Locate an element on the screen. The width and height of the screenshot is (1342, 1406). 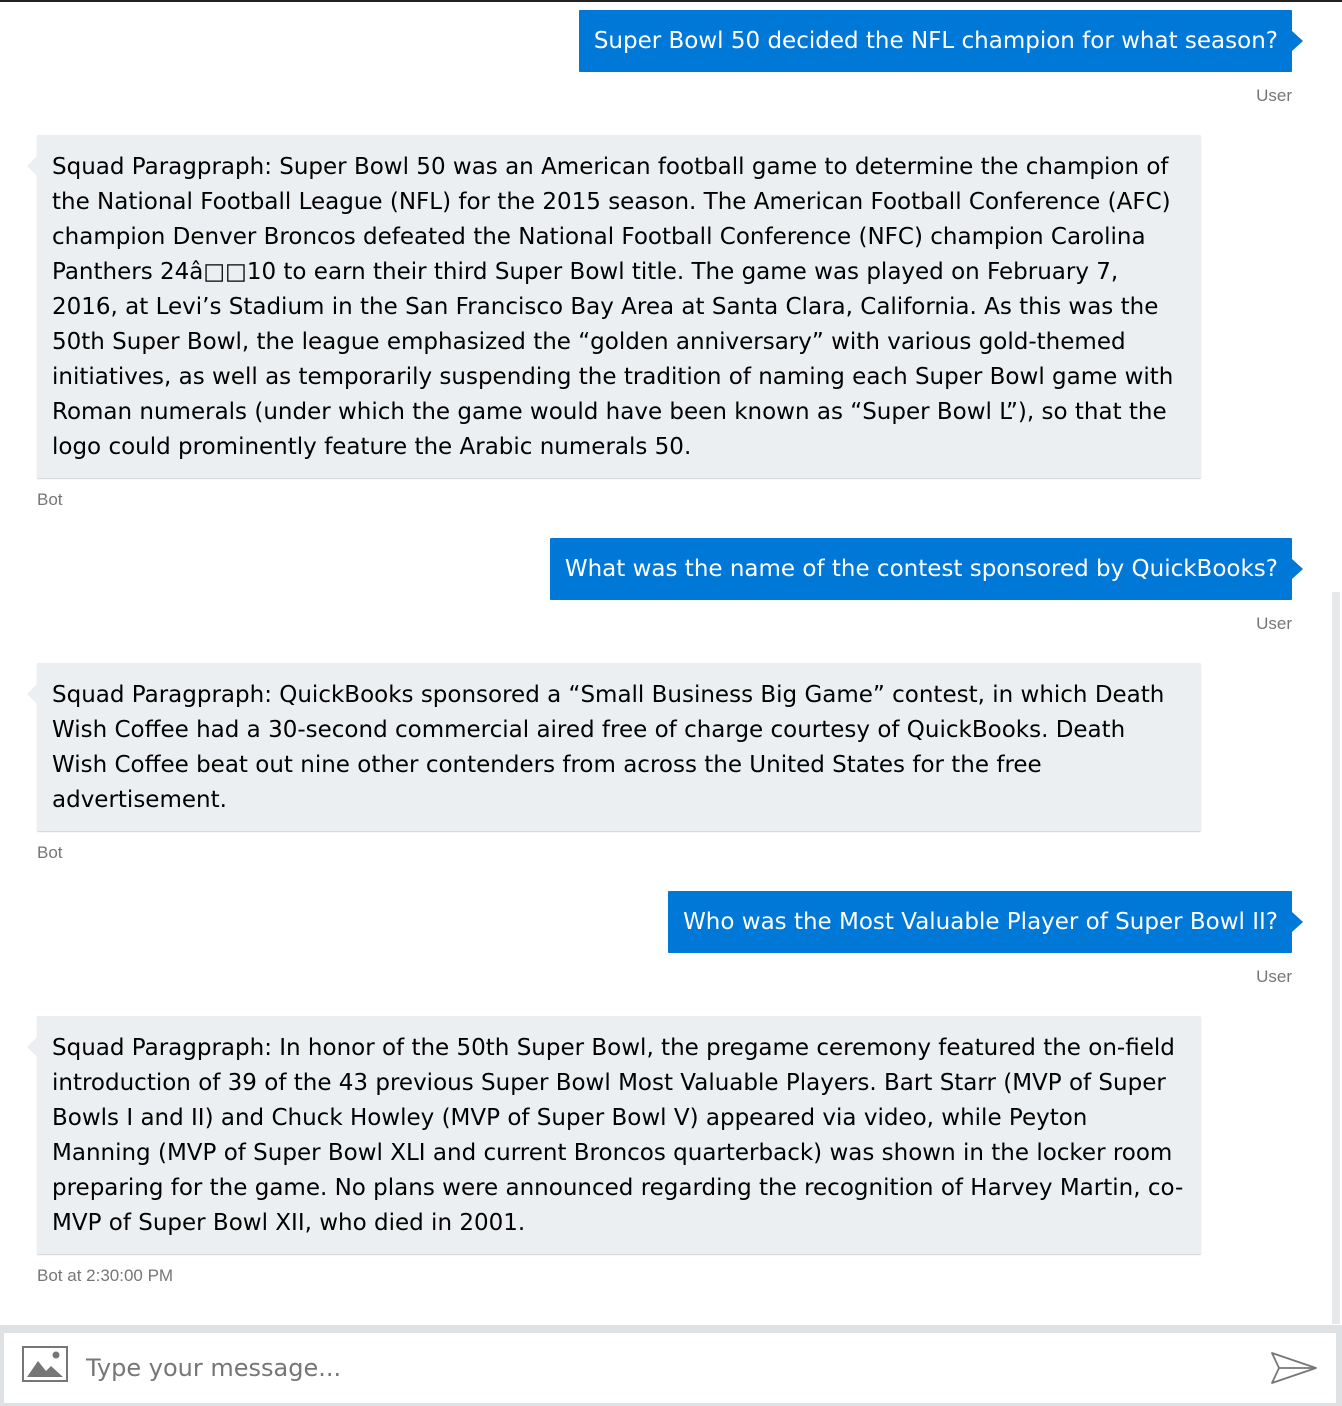
image-upload-icon is located at coordinates (45, 1364).